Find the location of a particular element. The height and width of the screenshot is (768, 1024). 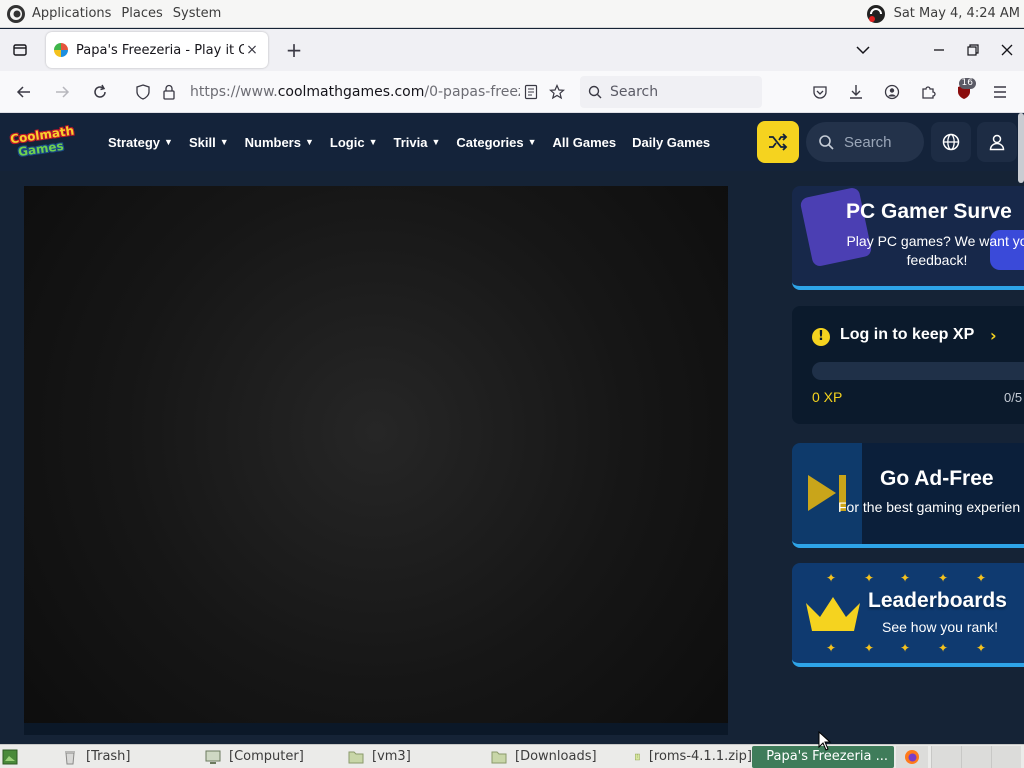

user-profile-button is located at coordinates (997, 142).